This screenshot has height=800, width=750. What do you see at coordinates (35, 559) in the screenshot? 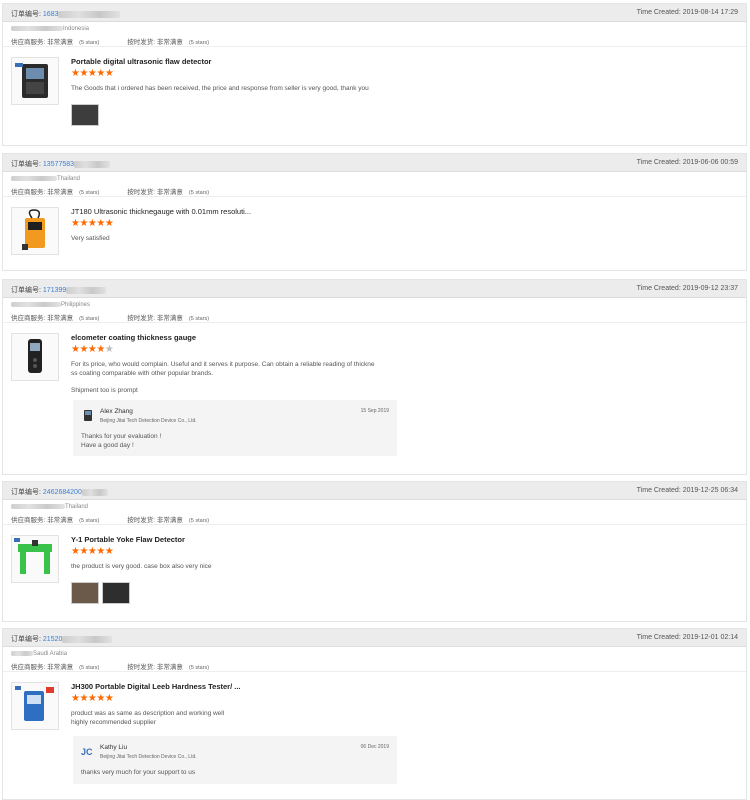
I see `yoke-detector-icon` at bounding box center [35, 559].